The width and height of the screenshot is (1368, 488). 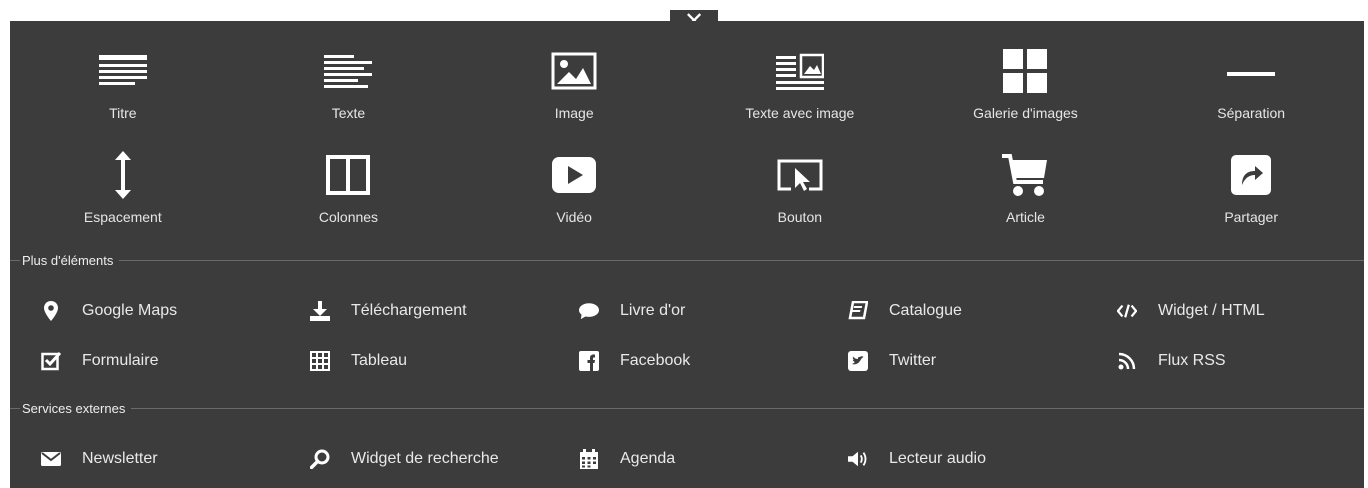 What do you see at coordinates (1242, 361) in the screenshot?
I see `item-rss: Flux RSS` at bounding box center [1242, 361].